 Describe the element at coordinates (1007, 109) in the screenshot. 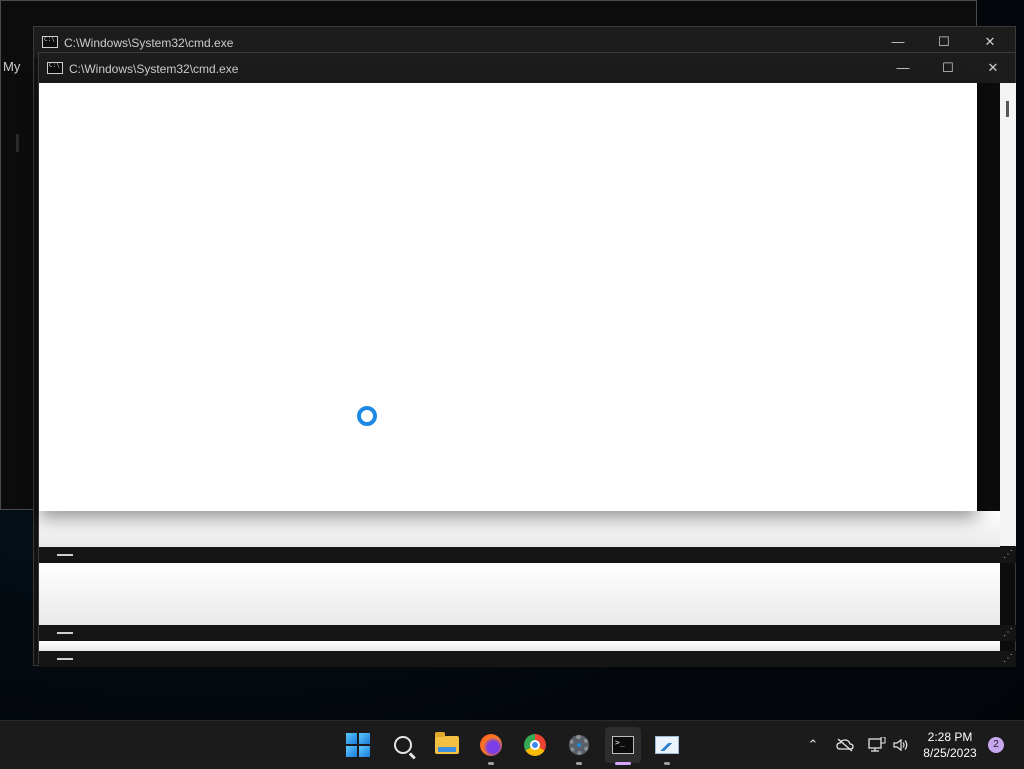

I see `scrollbar-thumb` at that location.